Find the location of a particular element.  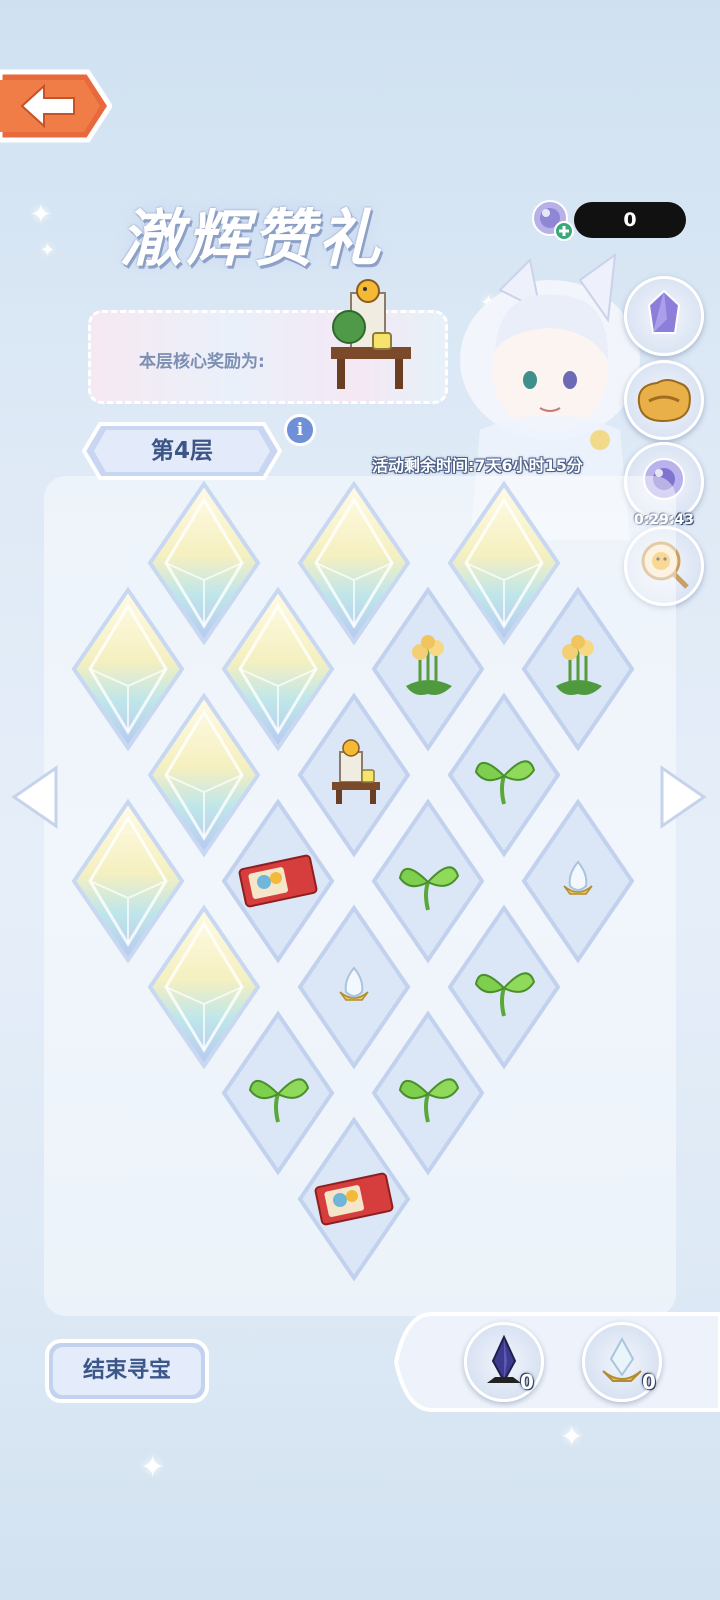

back-button is located at coordinates (56, 106).